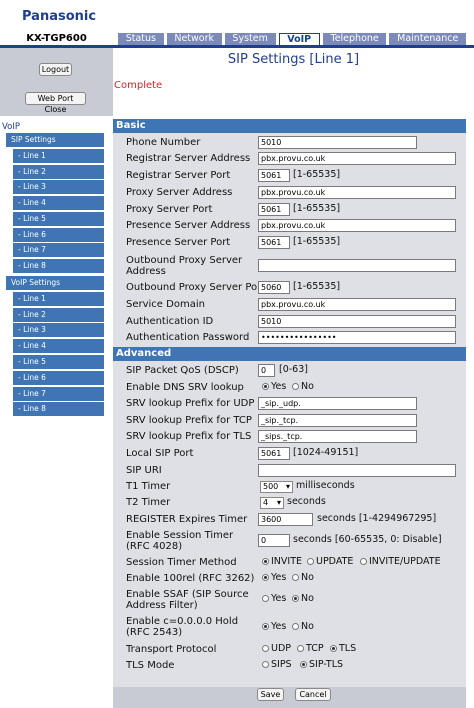 This screenshot has width=474, height=708. What do you see at coordinates (180, 541) in the screenshot?
I see `session-timer-label: Enable Session Timer (RFC 4028)` at bounding box center [180, 541].